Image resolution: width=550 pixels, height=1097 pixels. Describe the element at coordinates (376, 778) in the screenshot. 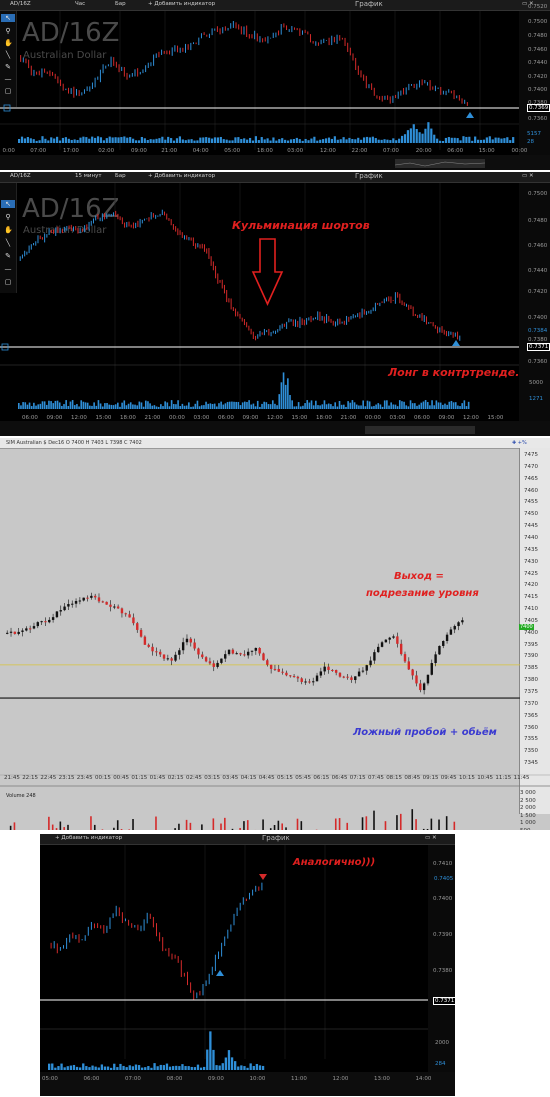

I see `time-tick-label: 07:45` at that location.